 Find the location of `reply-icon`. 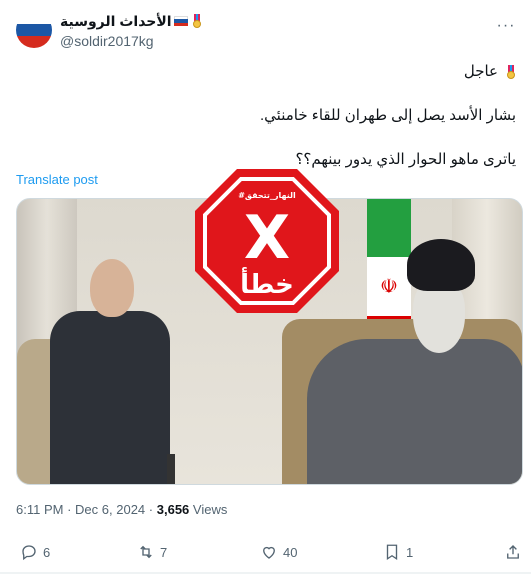

reply-icon is located at coordinates (29, 553).